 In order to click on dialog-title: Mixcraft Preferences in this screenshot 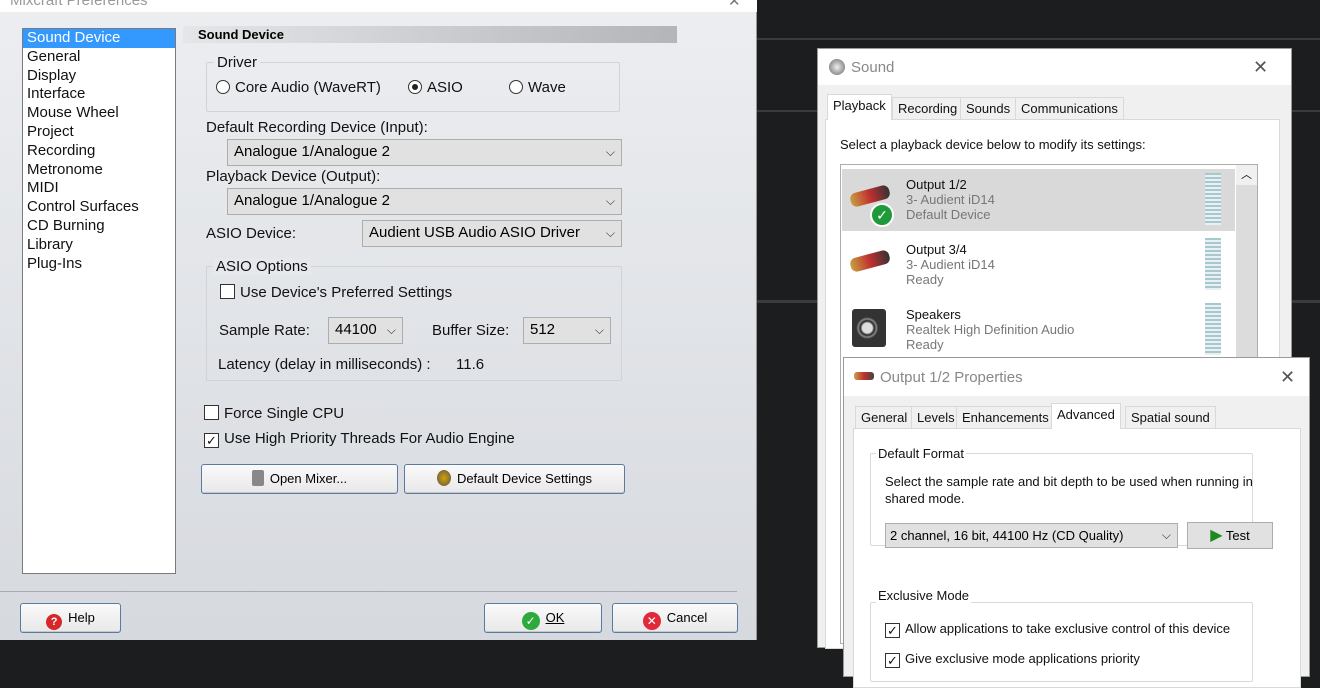, I will do `click(79, 4)`.